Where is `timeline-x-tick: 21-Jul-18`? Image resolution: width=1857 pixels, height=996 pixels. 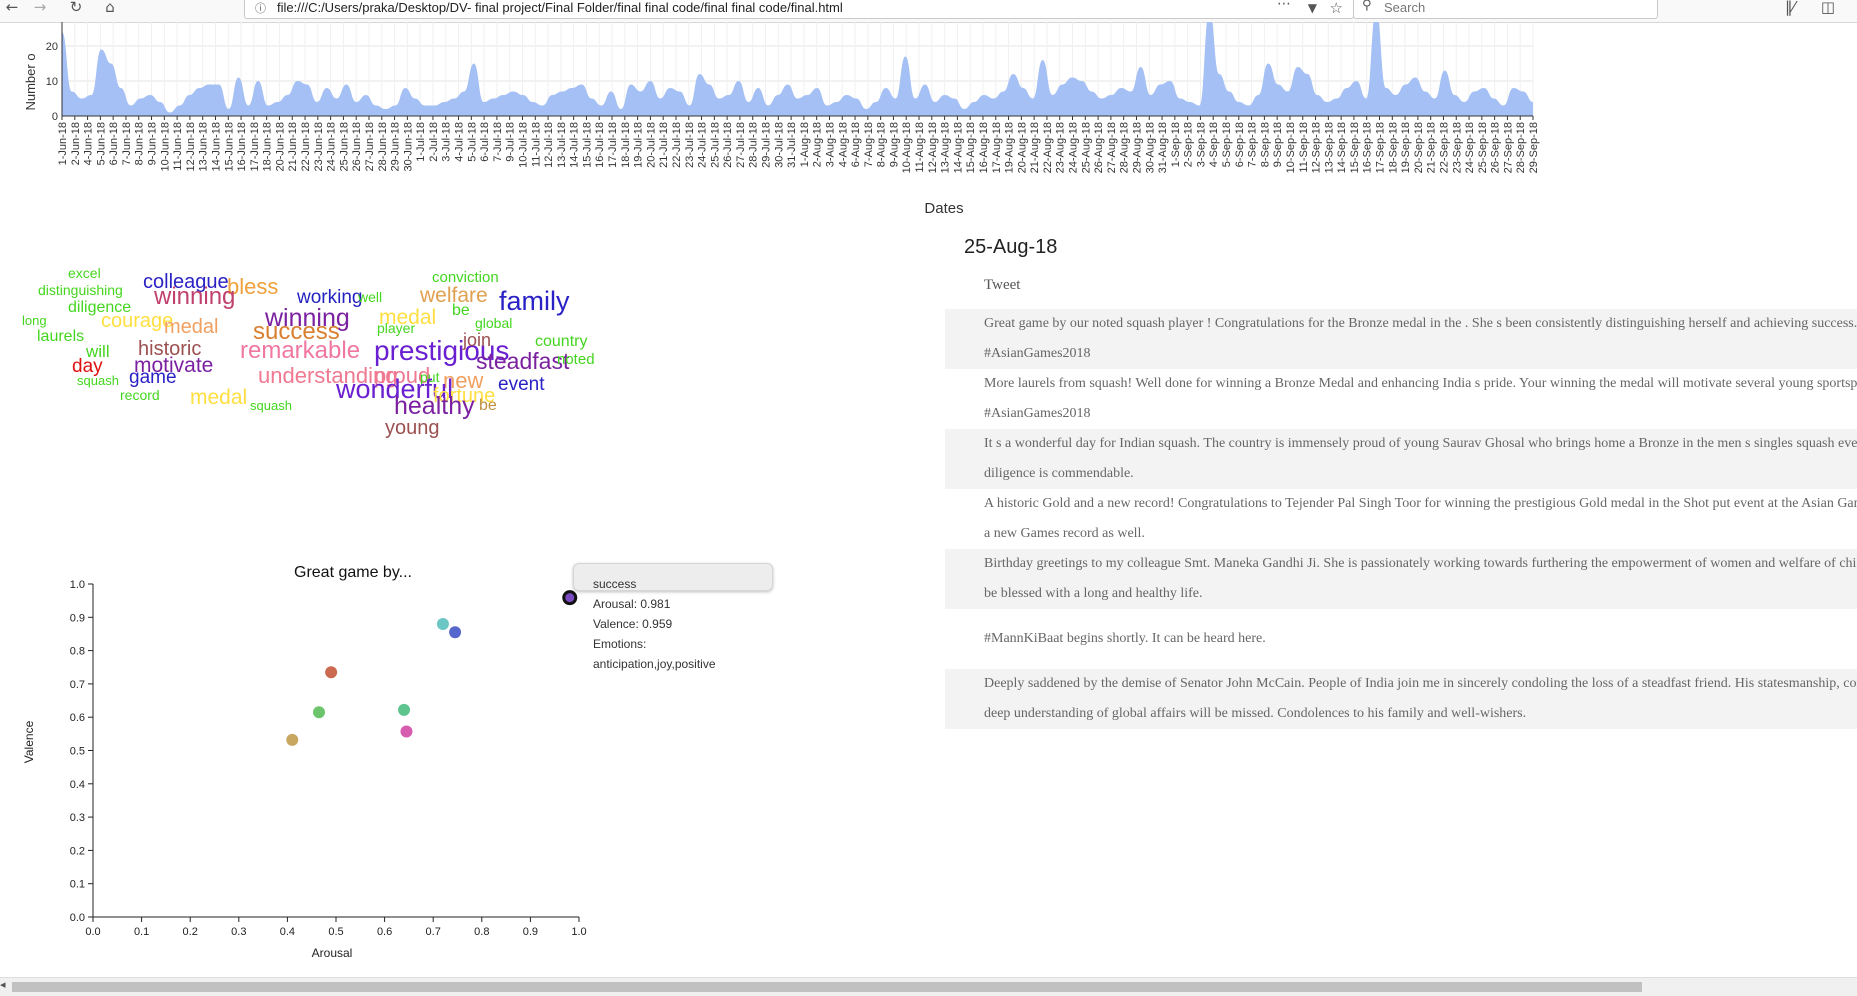 timeline-x-tick: 21-Jul-18 is located at coordinates (664, 145).